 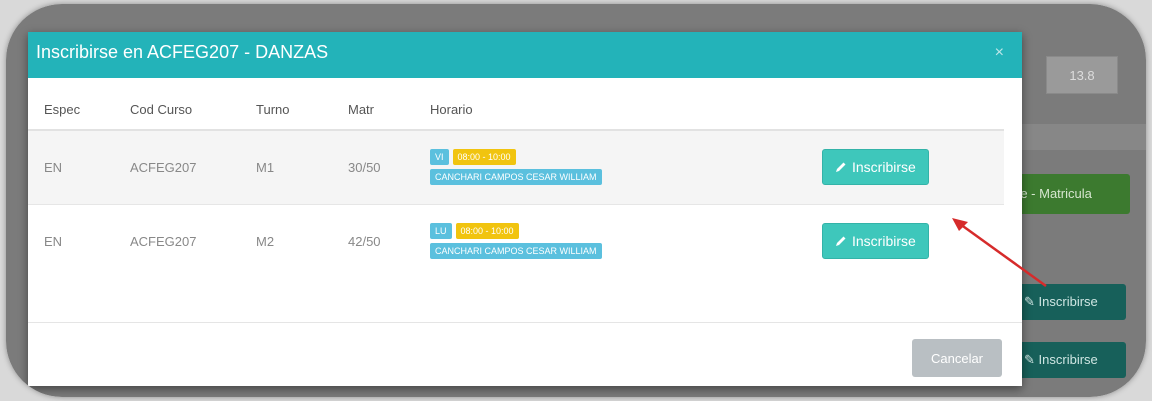 I want to click on cell-turno: M2, so click(x=265, y=241).